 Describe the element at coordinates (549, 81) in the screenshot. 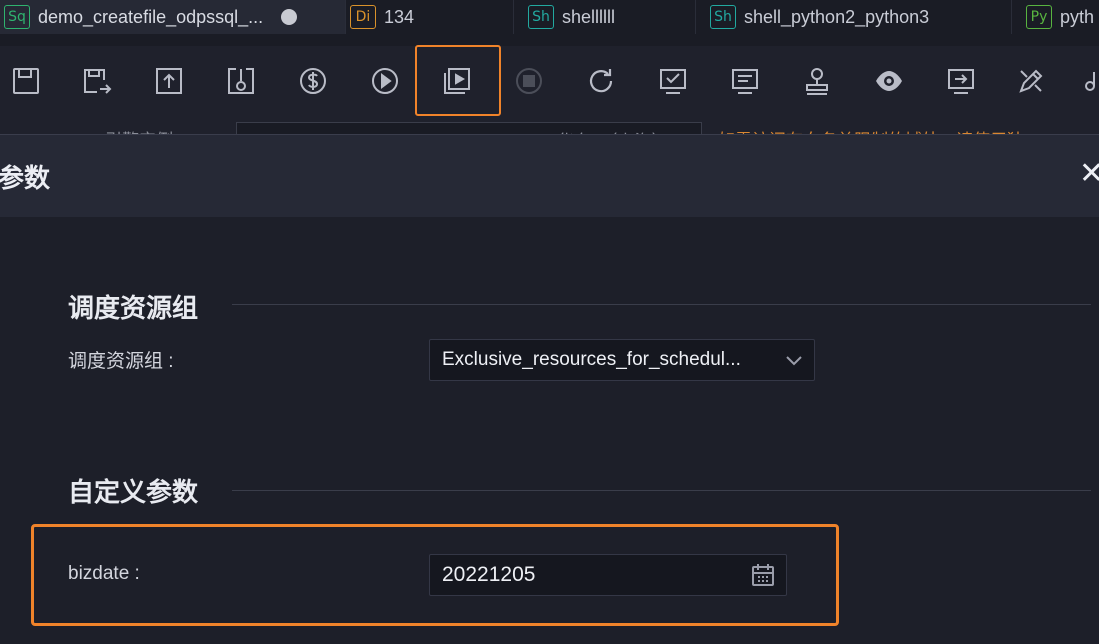

I see `editor-toolbar` at that location.